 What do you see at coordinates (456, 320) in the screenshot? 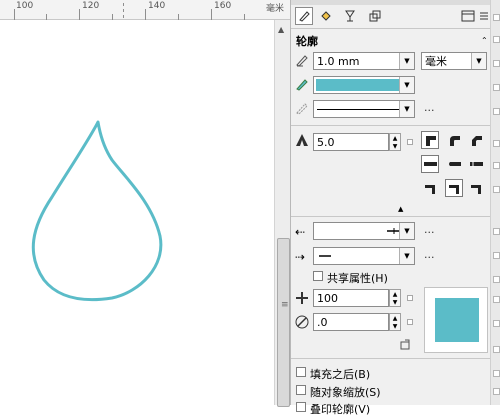
I see `nib-preview-box` at bounding box center [456, 320].